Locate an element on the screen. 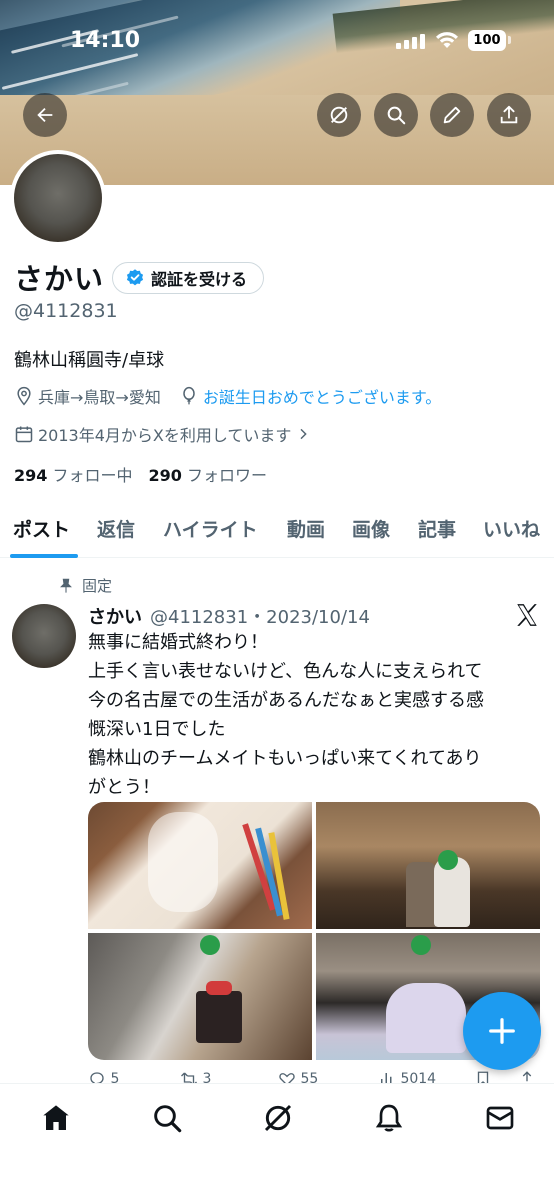 This screenshot has width=554, height=1200. followers-link: 290 フォロワー is located at coordinates (208, 474).